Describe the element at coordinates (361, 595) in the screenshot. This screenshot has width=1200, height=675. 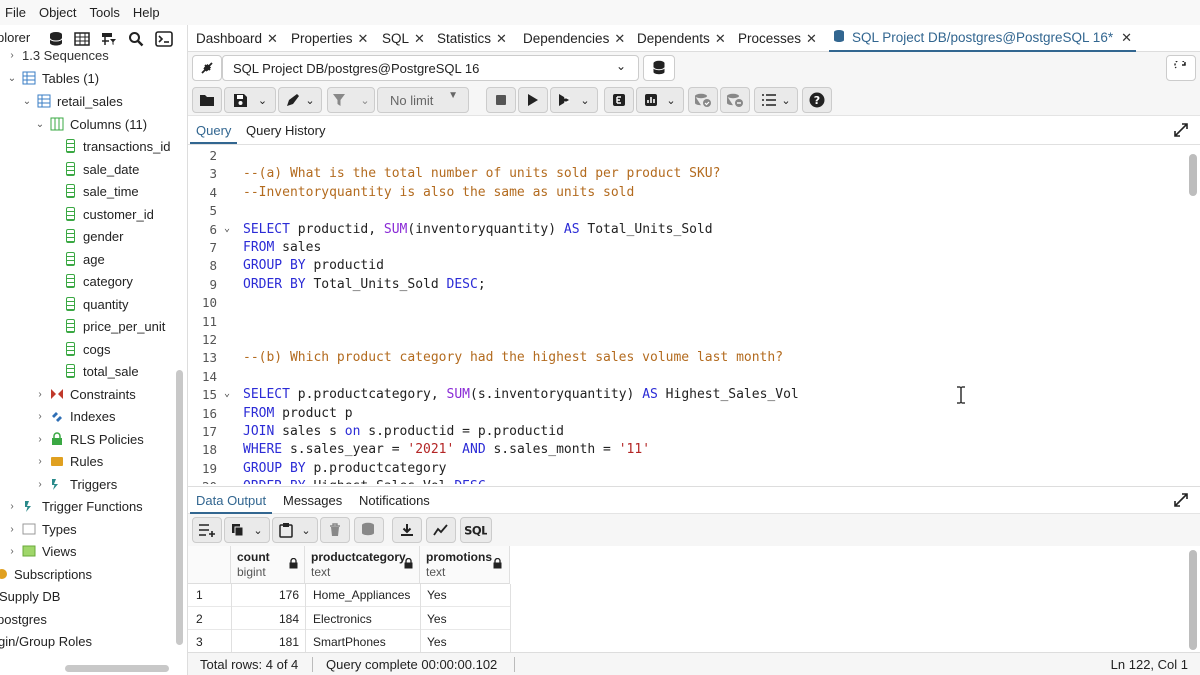
I see `cell-productcategory: Home_Appliances` at that location.